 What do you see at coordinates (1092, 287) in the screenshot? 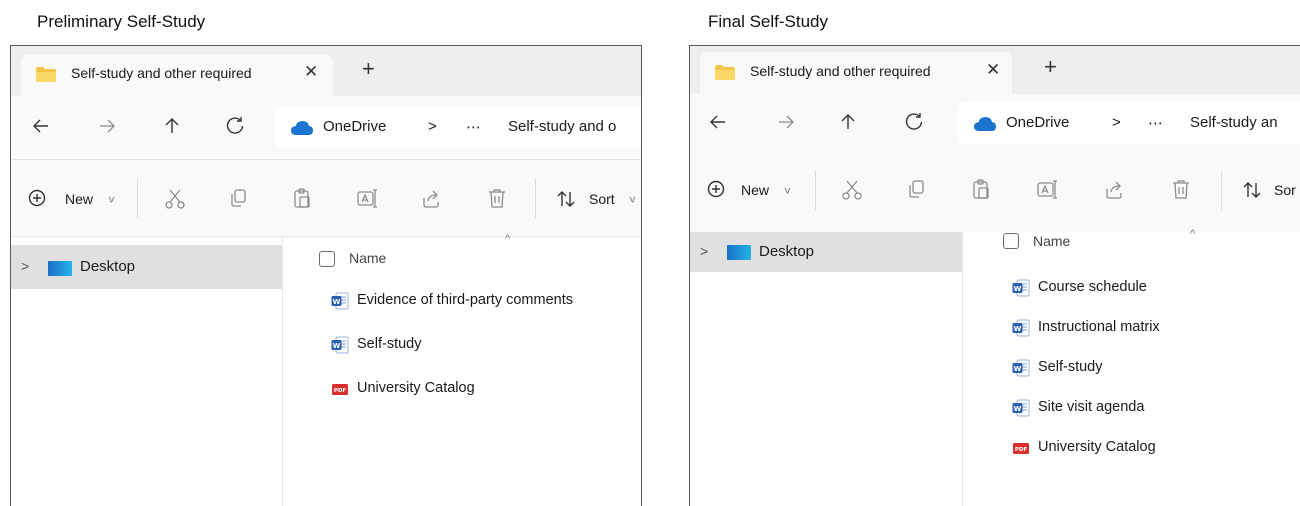
I see `file-name: Course schedule` at bounding box center [1092, 287].